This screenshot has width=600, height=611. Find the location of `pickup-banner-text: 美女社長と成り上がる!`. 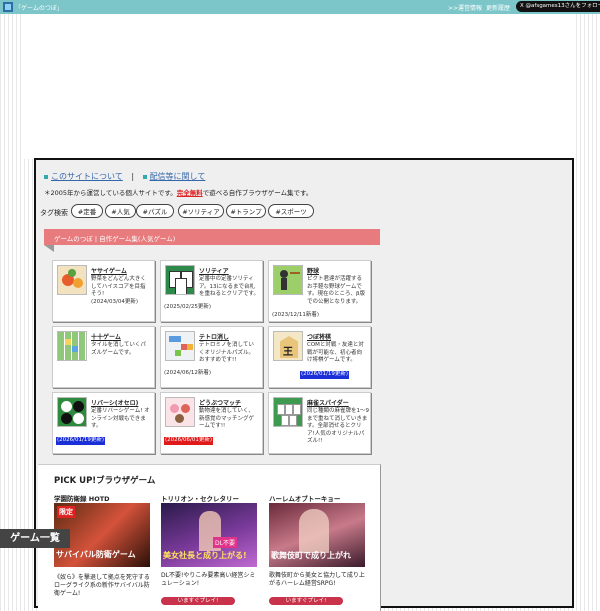

pickup-banner-text: 美女社長と成り上がる! is located at coordinates (205, 555).